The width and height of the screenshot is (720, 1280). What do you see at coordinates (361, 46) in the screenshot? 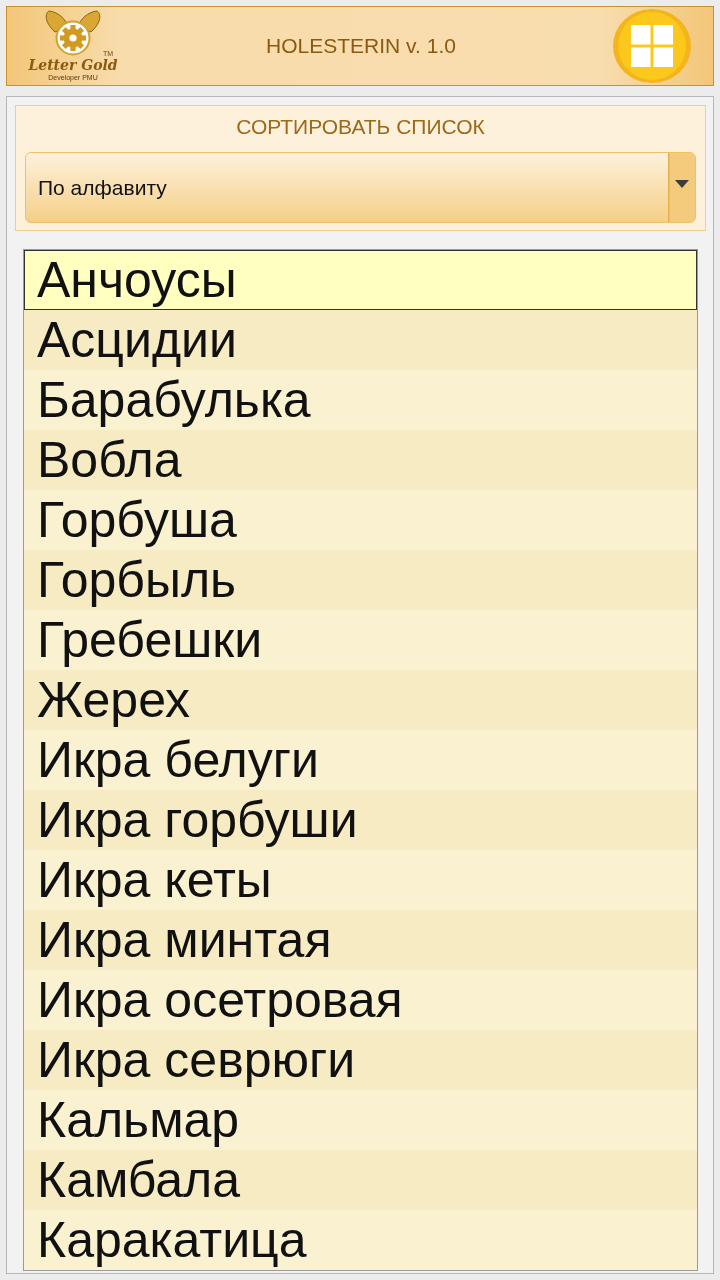
I see `app-title: HOLESTERIN v. 1.0` at bounding box center [361, 46].